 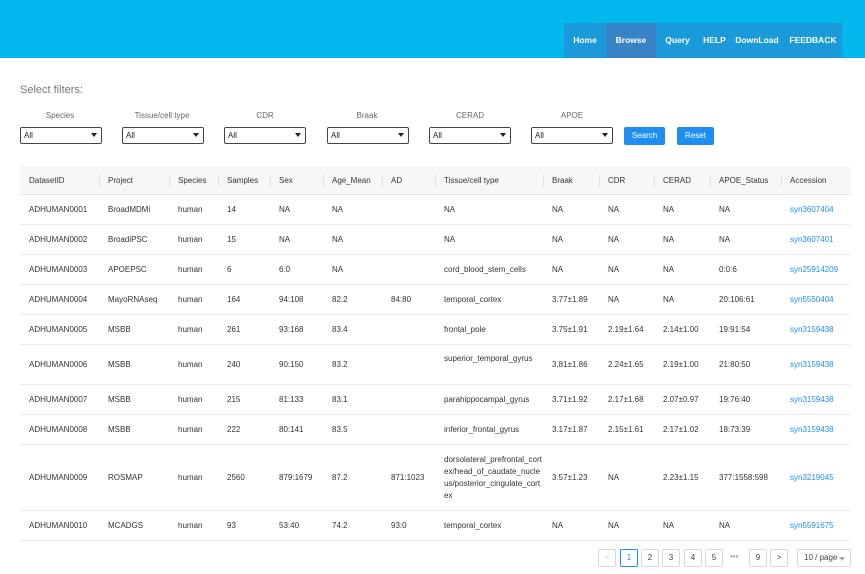 I want to click on cell-samples: 6, so click(x=229, y=269).